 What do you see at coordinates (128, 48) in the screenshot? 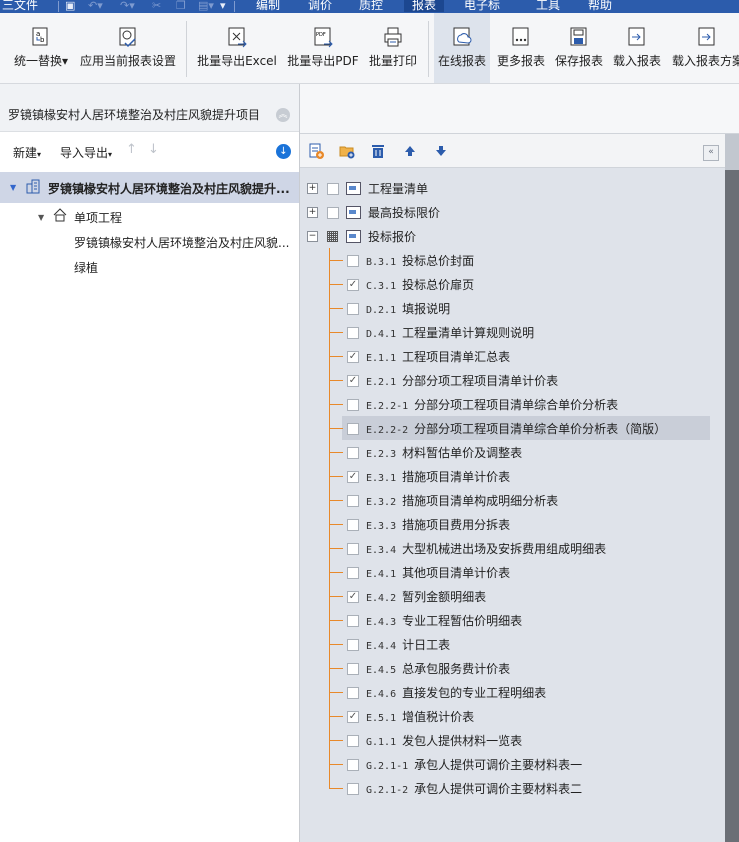
I see `apply-report-settings-button: 应用当前报表设置` at bounding box center [128, 48].